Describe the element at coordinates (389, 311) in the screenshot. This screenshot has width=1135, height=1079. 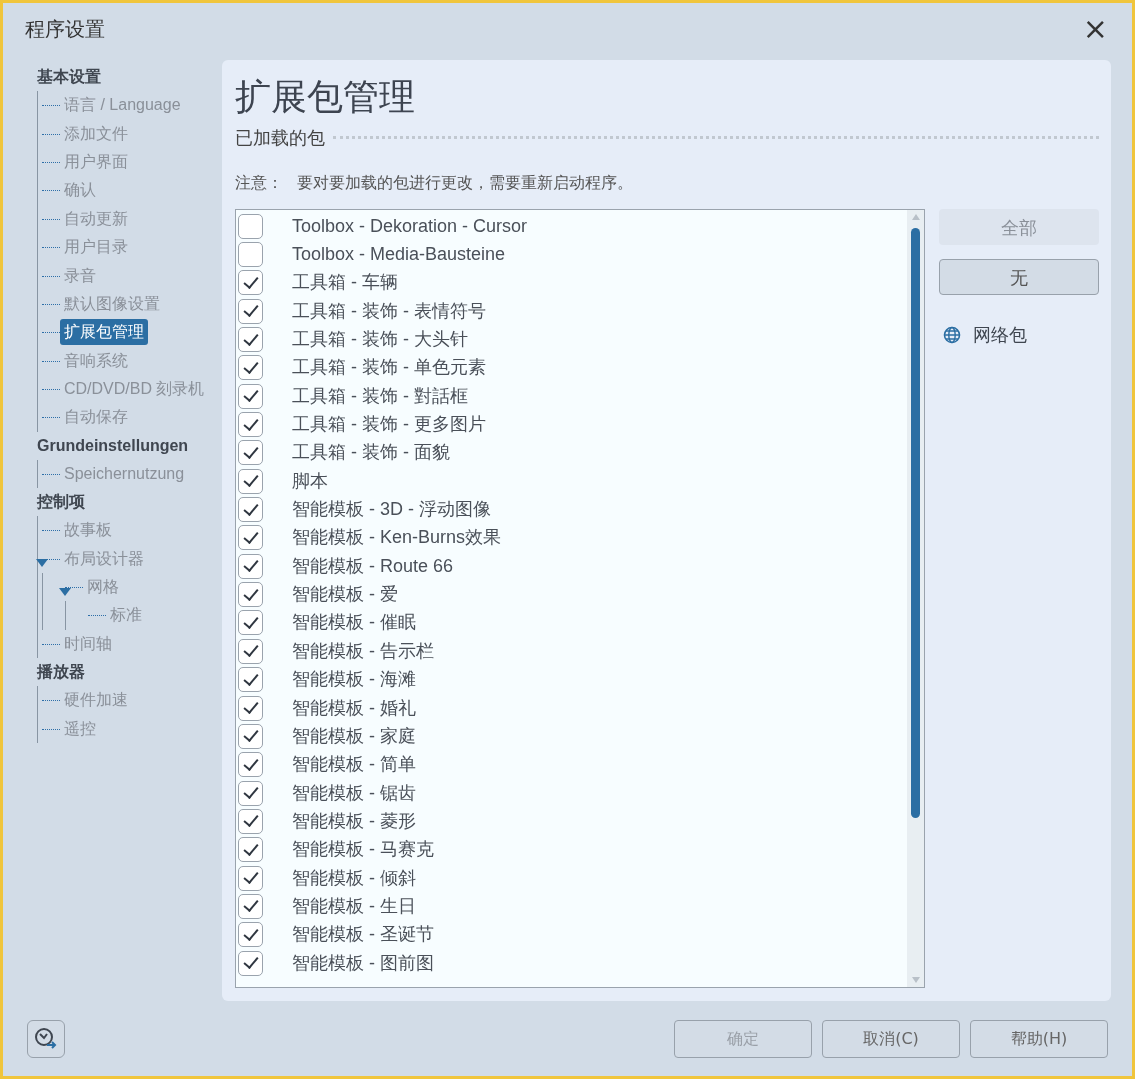
I see `package-name: 工具箱 - 装饰 - 表情符号` at that location.